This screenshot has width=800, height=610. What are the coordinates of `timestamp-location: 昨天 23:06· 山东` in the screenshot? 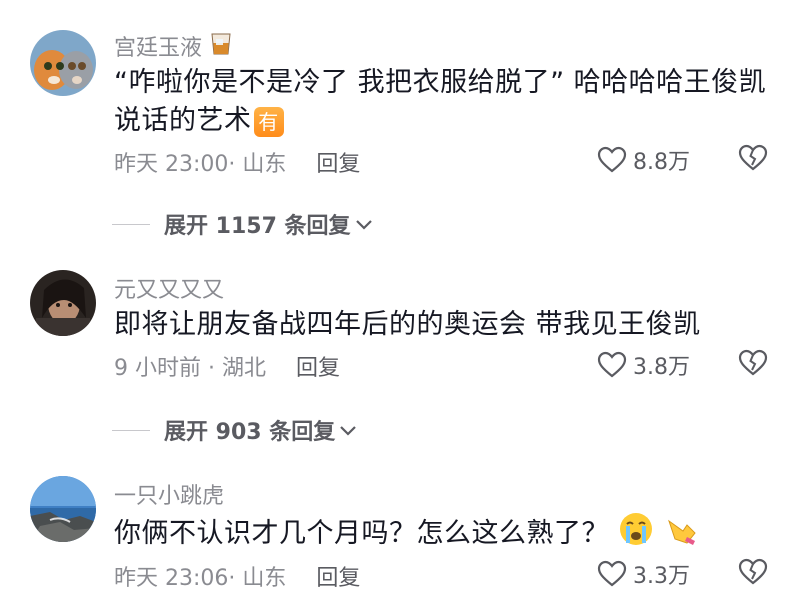 It's located at (200, 578).